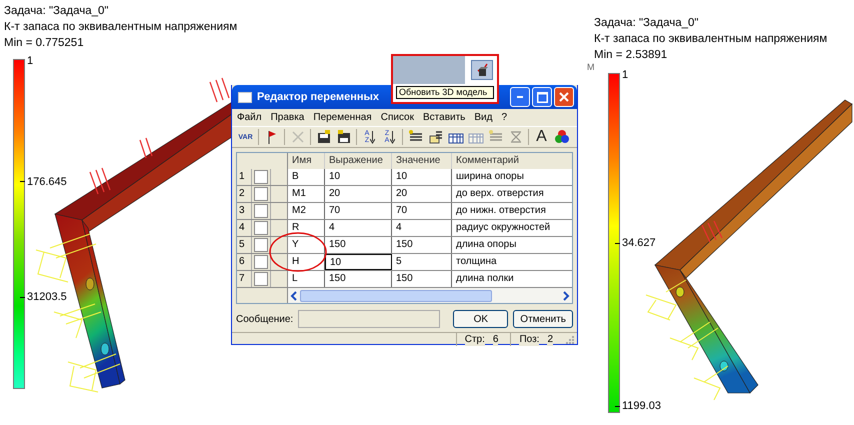  Describe the element at coordinates (244, 279) in the screenshot. I see `row-number: 7` at that location.